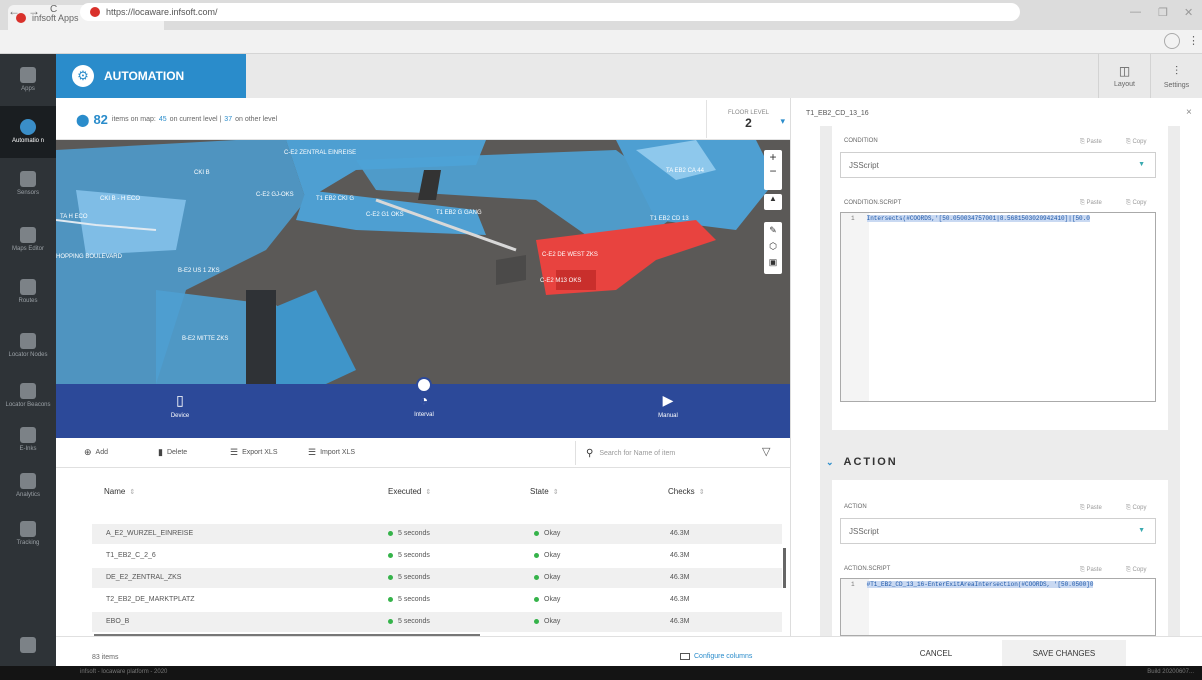 The width and height of the screenshot is (1202, 680). What do you see at coordinates (766, 451) in the screenshot?
I see `filter-icon: ▽` at bounding box center [766, 451].